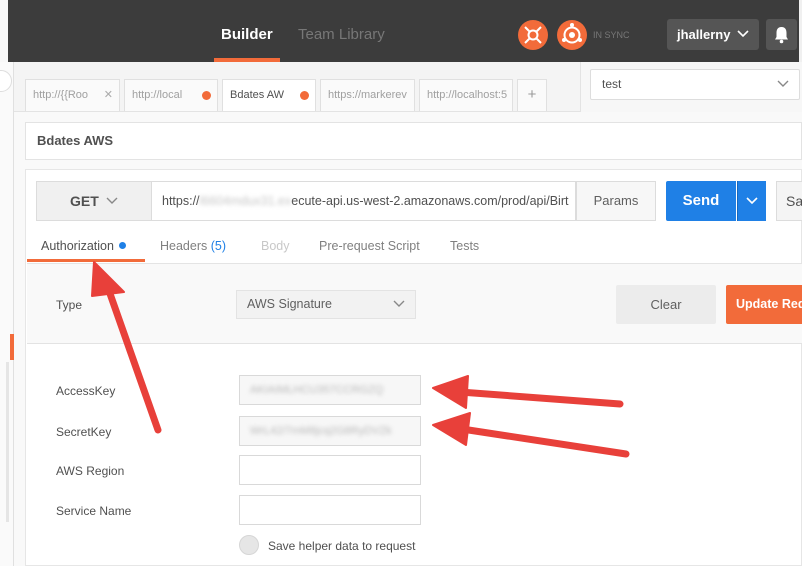 This screenshot has width=802, height=566. What do you see at coordinates (330, 510) in the screenshot?
I see `service-name-input` at bounding box center [330, 510].